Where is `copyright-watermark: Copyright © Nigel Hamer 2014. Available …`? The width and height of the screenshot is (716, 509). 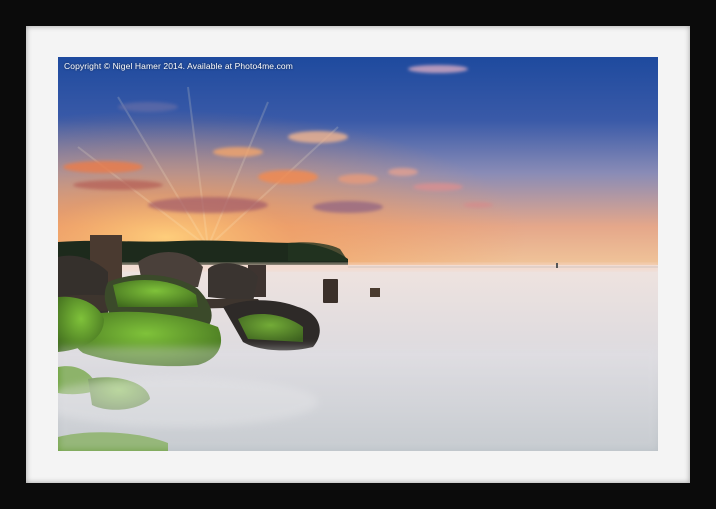 copyright-watermark: Copyright © Nigel Hamer 2014. Available … is located at coordinates (178, 66).